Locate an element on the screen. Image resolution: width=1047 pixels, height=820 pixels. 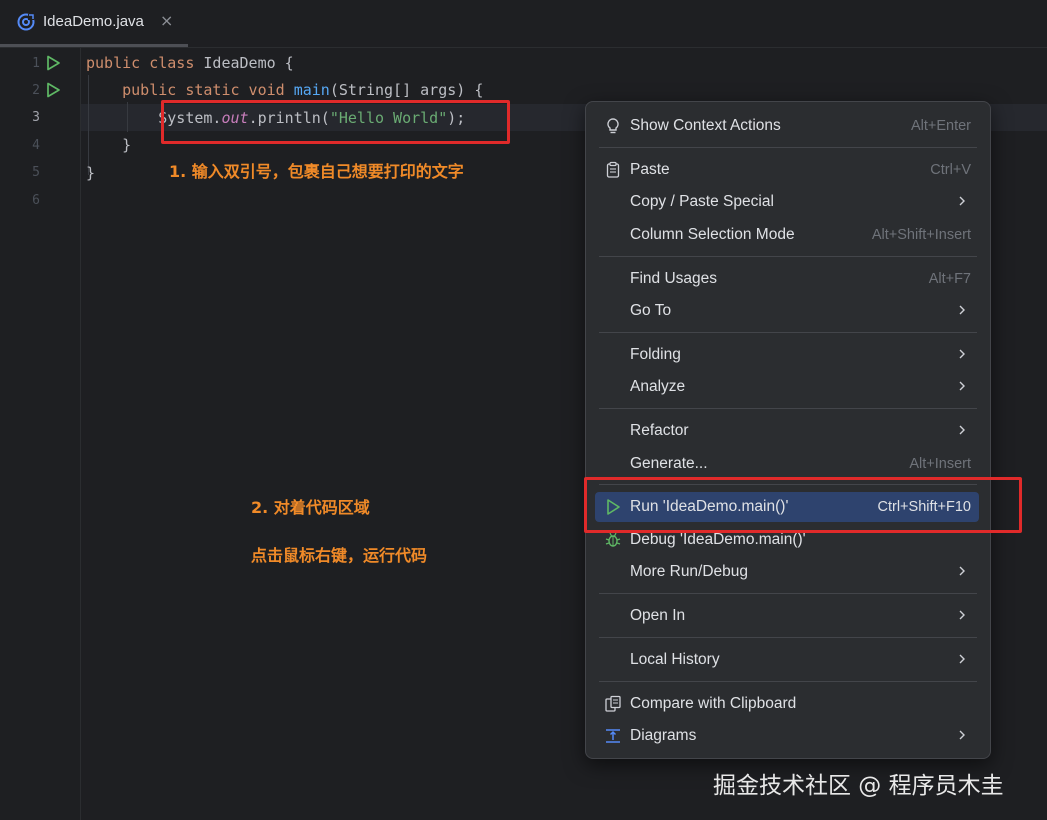
line-number-active: 3 is located at coordinates (36, 117).